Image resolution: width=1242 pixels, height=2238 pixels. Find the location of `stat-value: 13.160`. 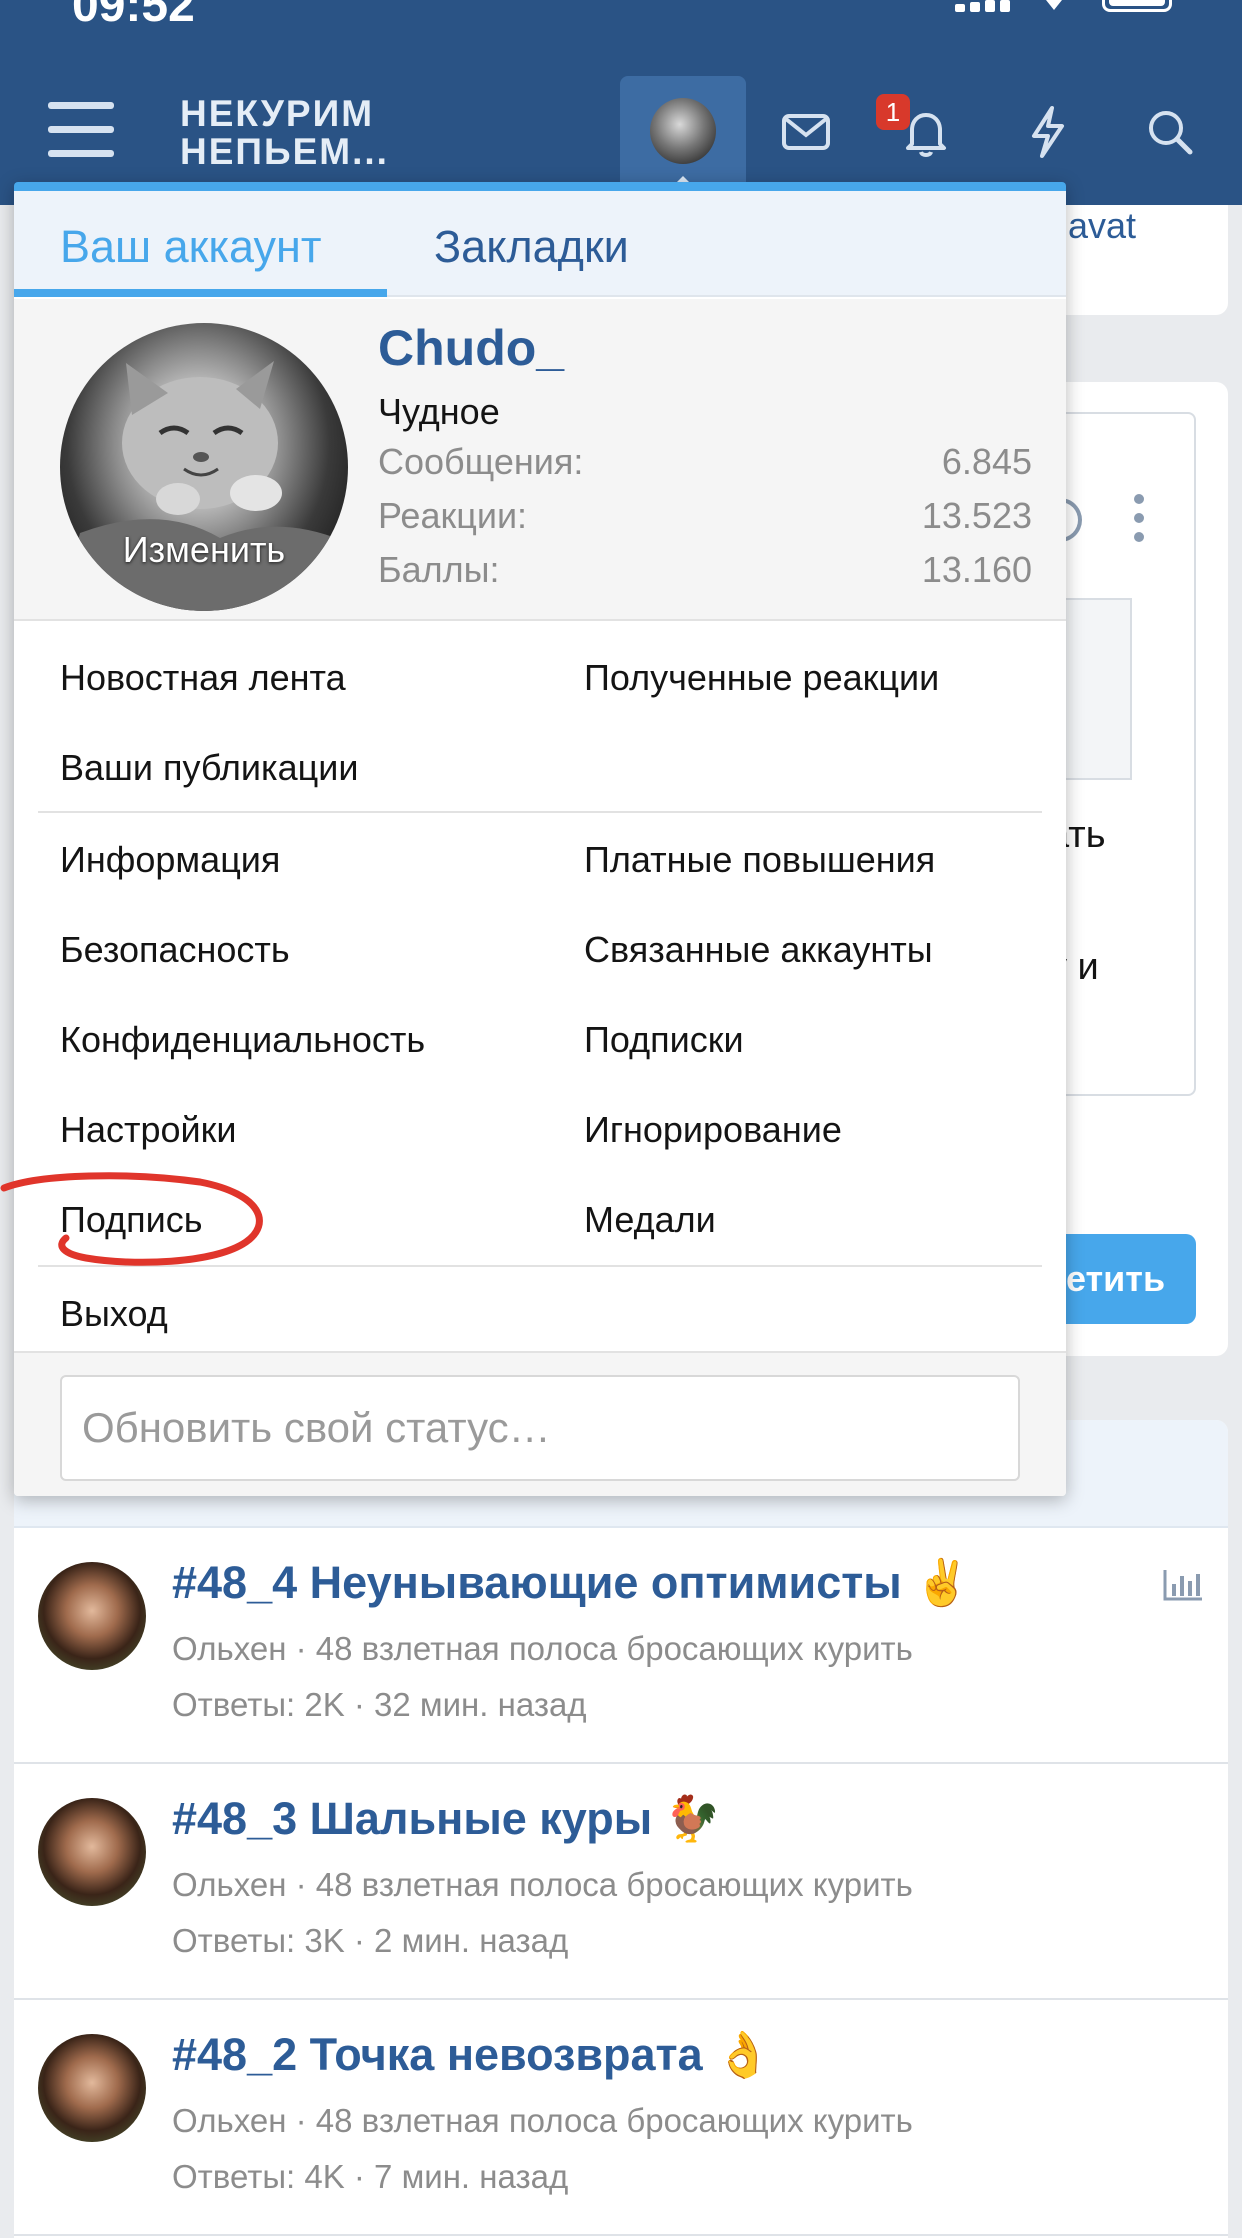

stat-value: 13.160 is located at coordinates (976, 569).